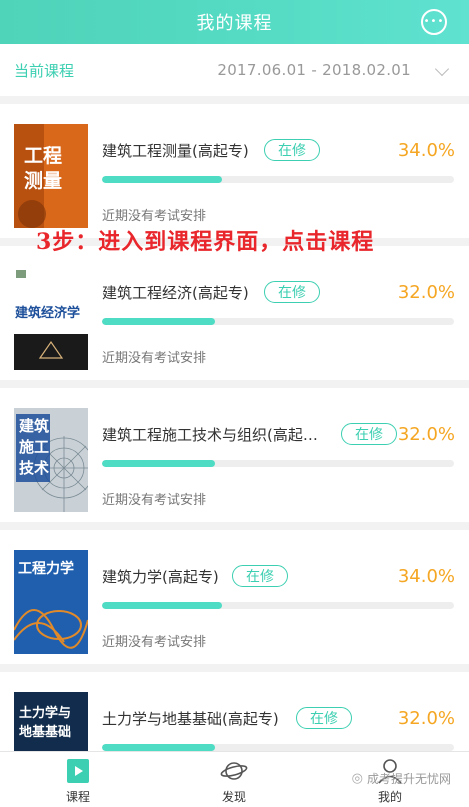 The width and height of the screenshot is (469, 807). What do you see at coordinates (408, 779) in the screenshot?
I see `watermark-text: 成考提升无忧网` at bounding box center [408, 779].